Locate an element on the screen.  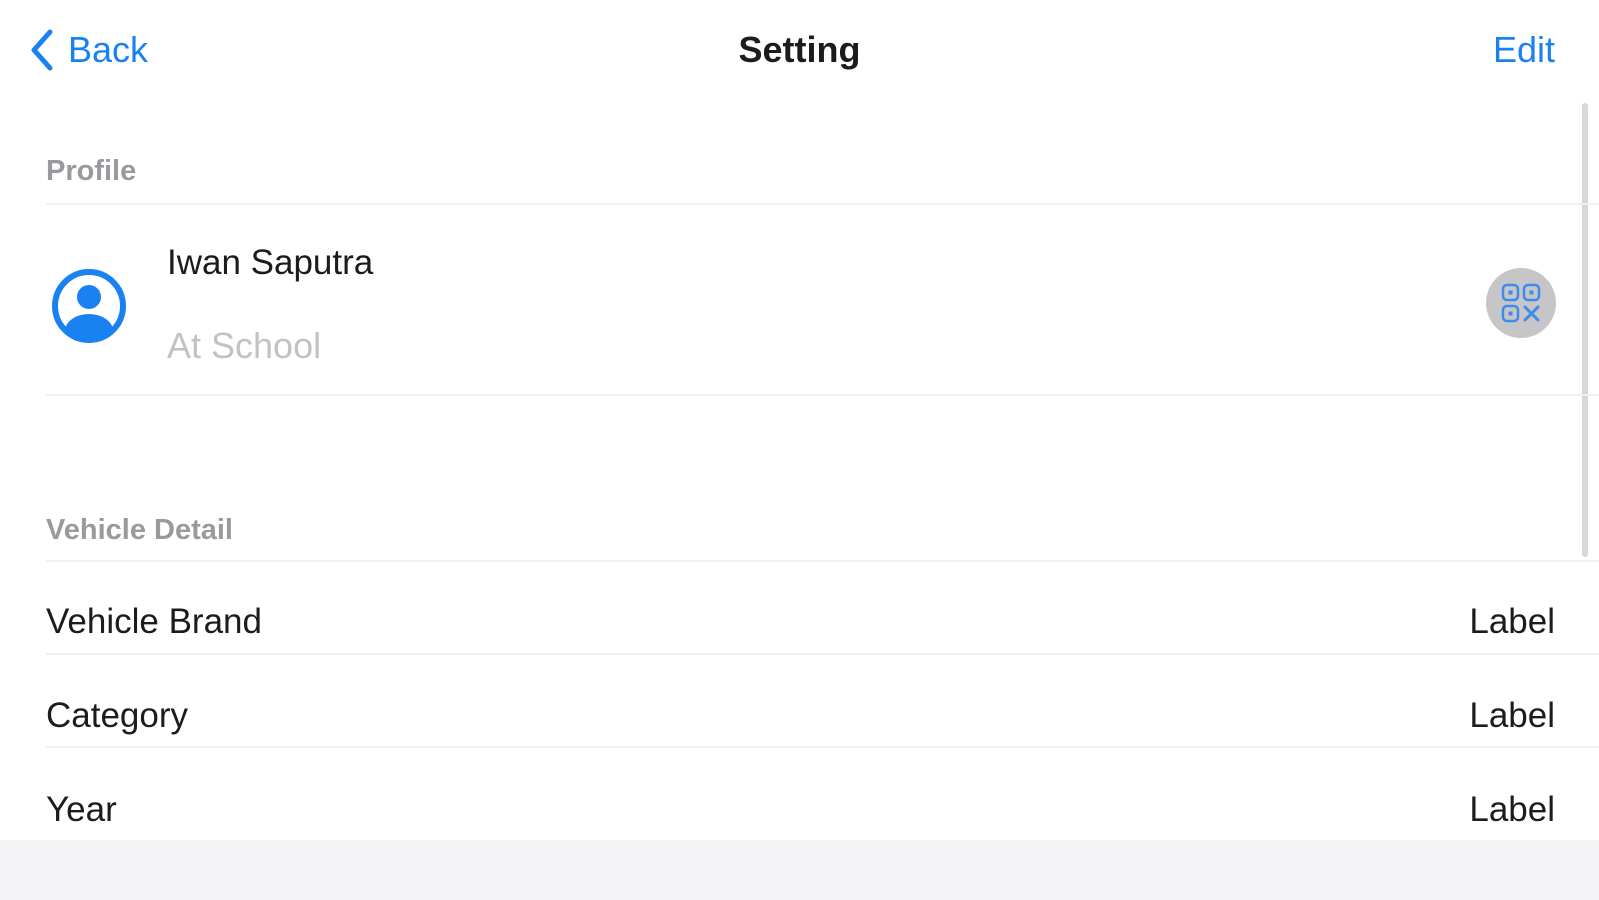
profile-section-header: Profile is located at coordinates (91, 171).